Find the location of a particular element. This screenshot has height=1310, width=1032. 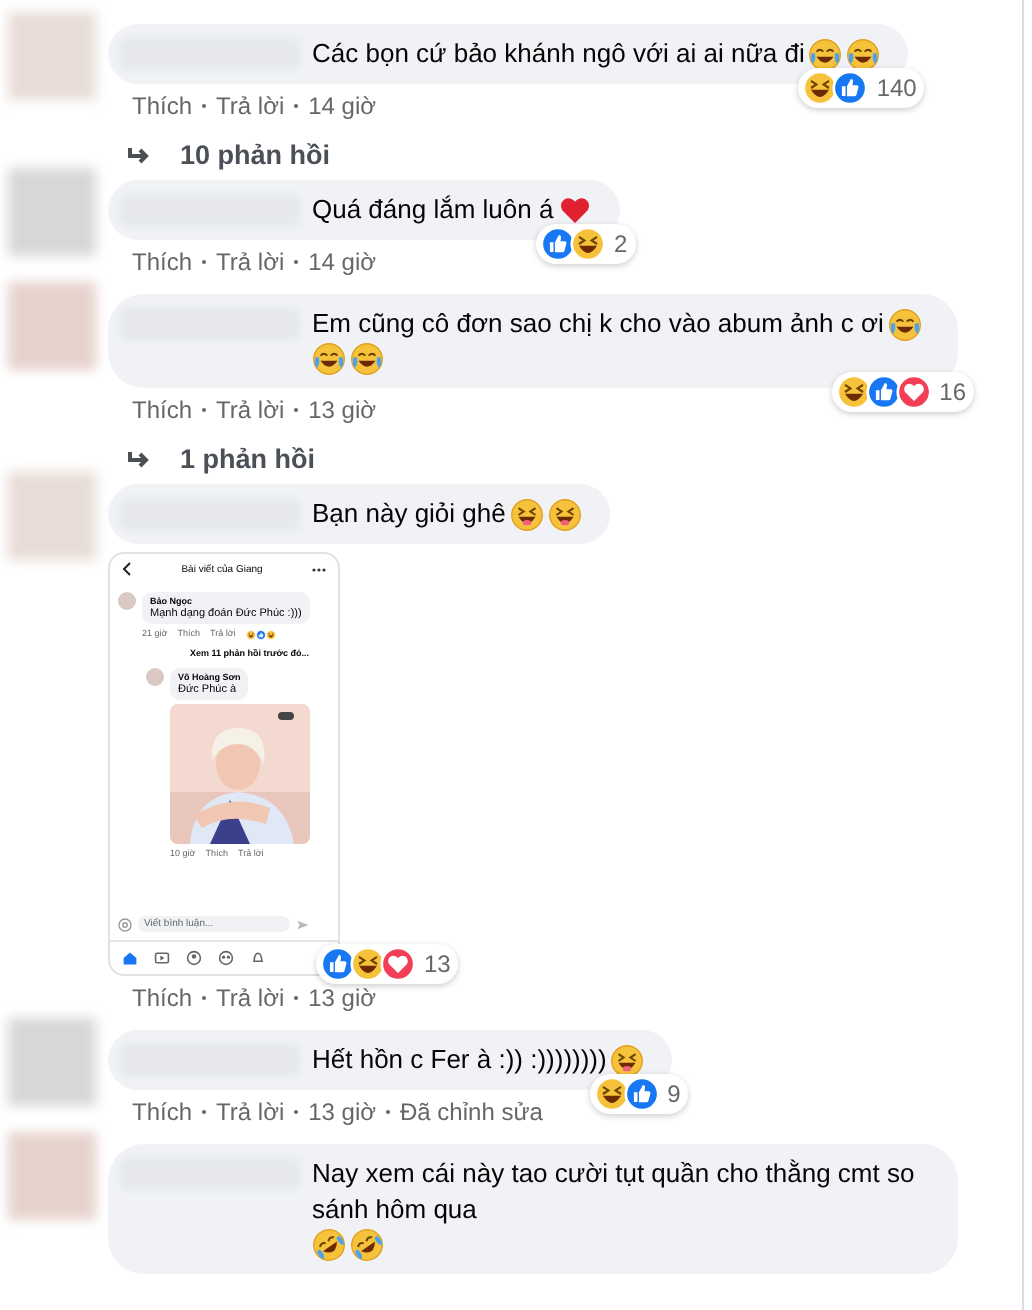

comment-text: Các bọn cứ bảo khánh ngô với ai ai nữa đi is located at coordinates (558, 54).